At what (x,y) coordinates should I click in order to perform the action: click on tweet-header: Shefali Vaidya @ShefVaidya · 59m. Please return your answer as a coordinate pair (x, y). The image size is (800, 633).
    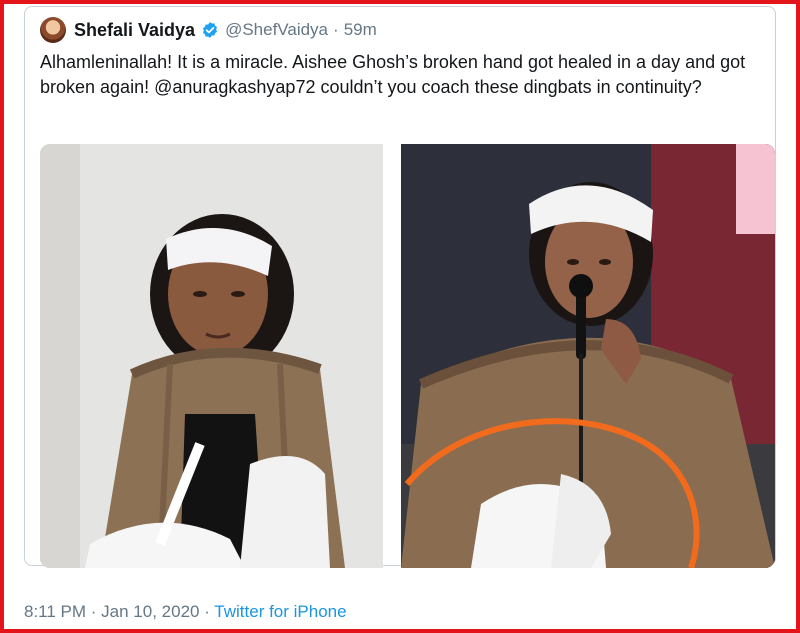
    Looking at the image, I should click on (208, 30).